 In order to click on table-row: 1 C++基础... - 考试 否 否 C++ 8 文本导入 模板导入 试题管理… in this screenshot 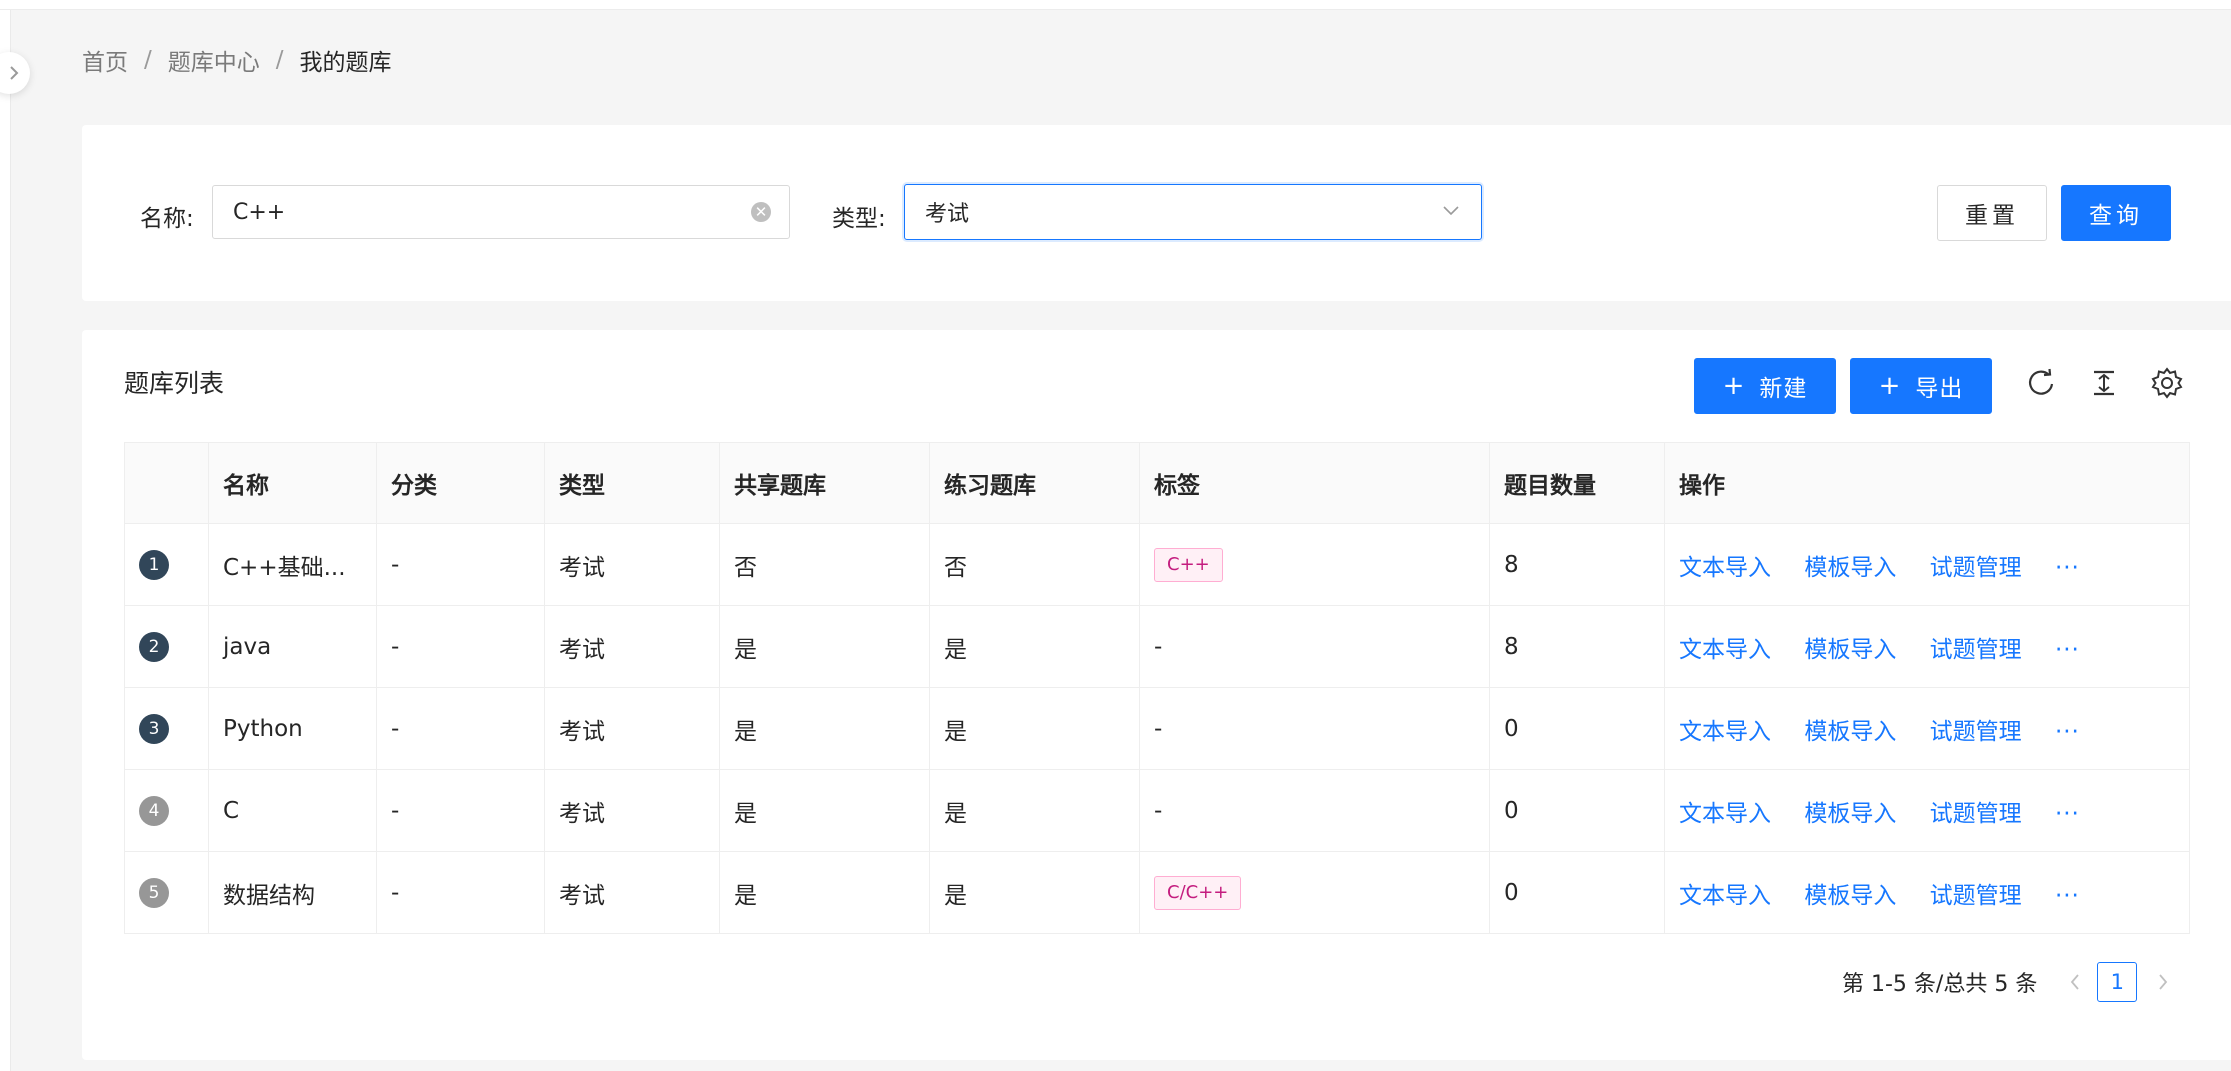, I will do `click(1157, 564)`.